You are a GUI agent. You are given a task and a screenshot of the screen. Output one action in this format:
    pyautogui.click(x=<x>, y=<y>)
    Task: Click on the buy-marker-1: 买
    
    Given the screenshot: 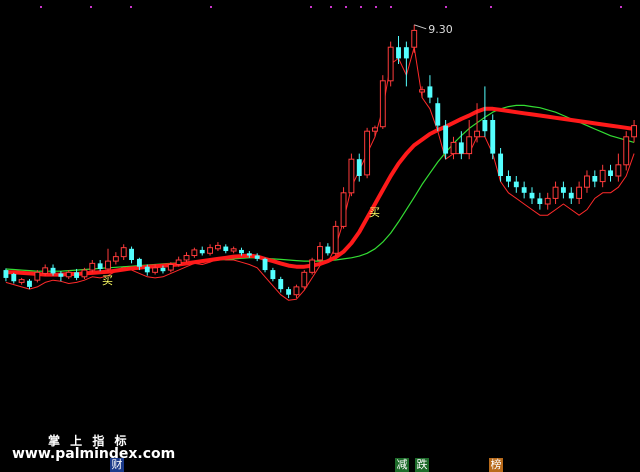 What is the action you would take?
    pyautogui.click(x=374, y=212)
    